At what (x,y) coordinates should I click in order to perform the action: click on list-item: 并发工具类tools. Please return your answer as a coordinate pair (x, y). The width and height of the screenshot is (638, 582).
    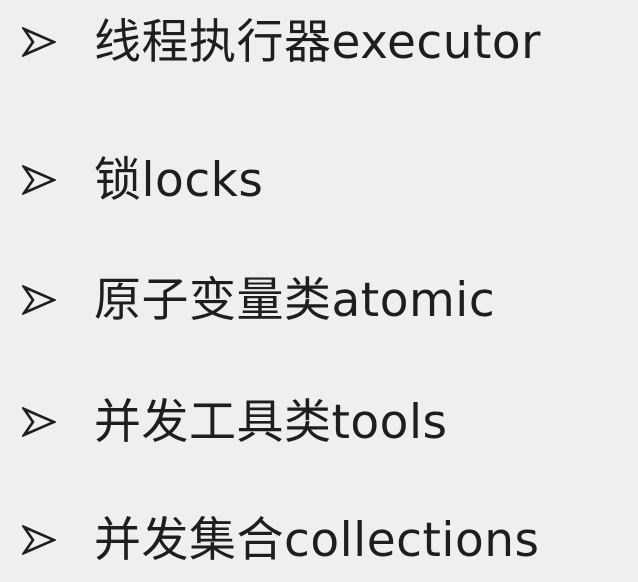
    Looking at the image, I should click on (234, 422).